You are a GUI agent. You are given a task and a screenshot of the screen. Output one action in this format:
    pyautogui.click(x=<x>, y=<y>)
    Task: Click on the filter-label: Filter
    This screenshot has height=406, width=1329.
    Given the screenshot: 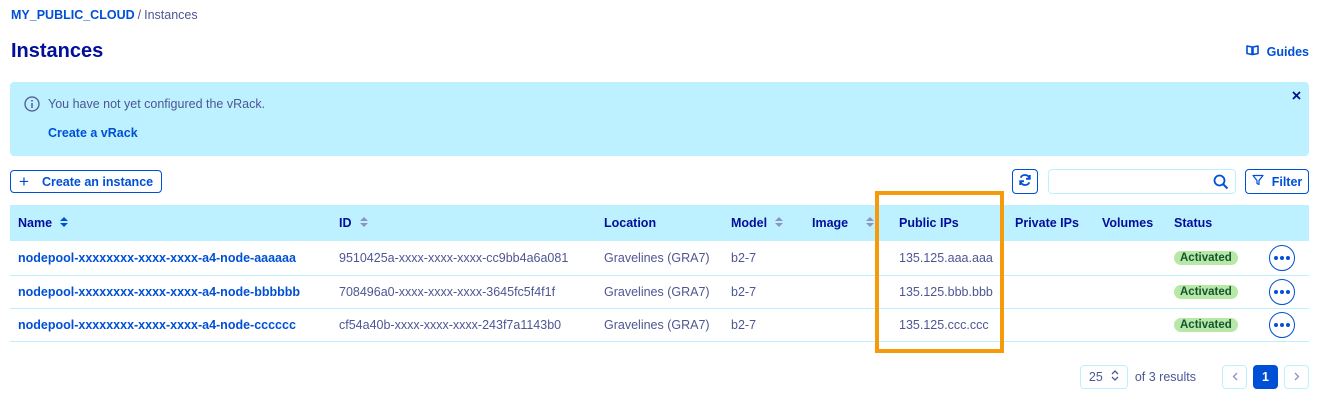 What is the action you would take?
    pyautogui.click(x=1287, y=181)
    